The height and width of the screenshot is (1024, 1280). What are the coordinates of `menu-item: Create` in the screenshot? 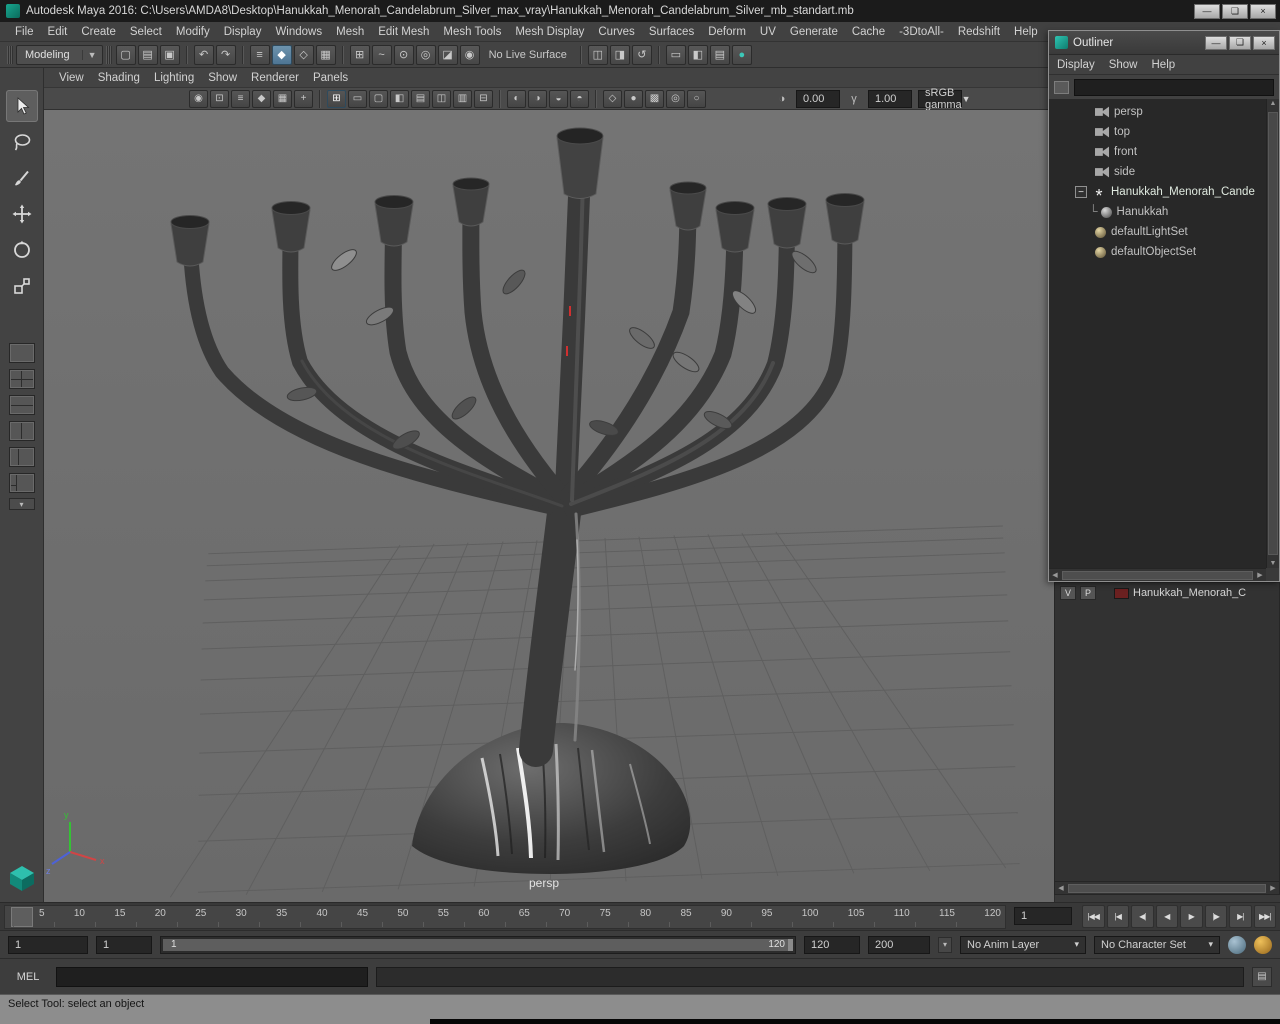 It's located at (98, 32).